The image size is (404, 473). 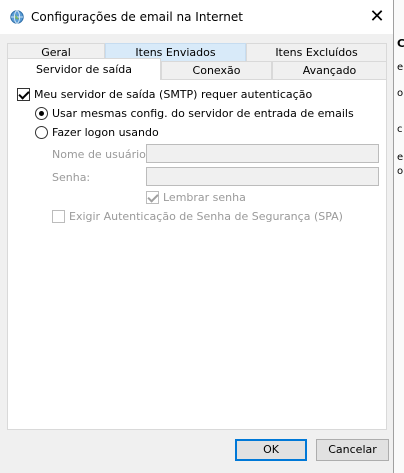 I want to click on password-input, so click(x=262, y=176).